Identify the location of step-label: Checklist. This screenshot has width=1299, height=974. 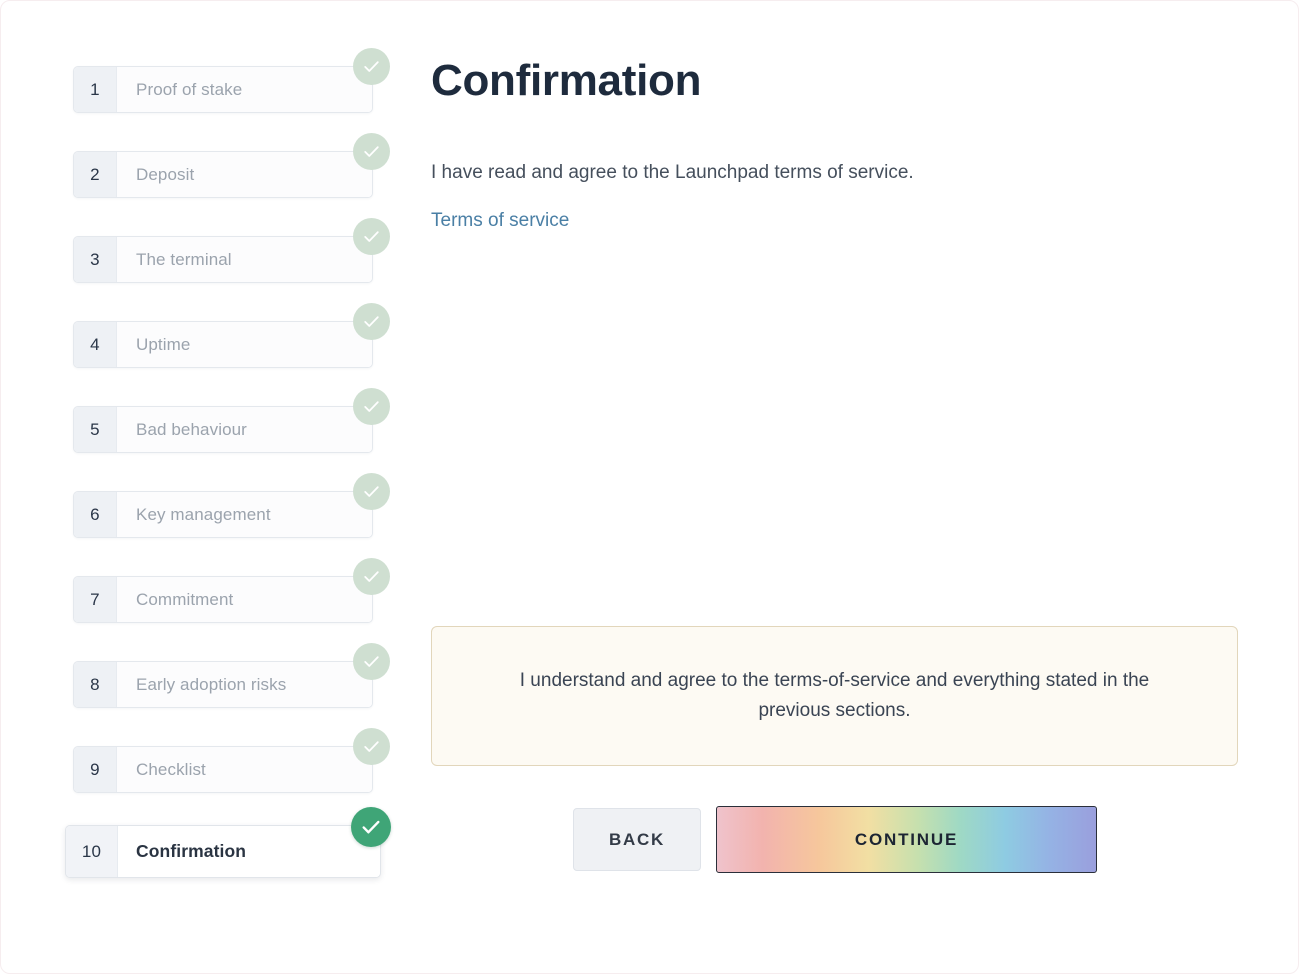
(244, 769).